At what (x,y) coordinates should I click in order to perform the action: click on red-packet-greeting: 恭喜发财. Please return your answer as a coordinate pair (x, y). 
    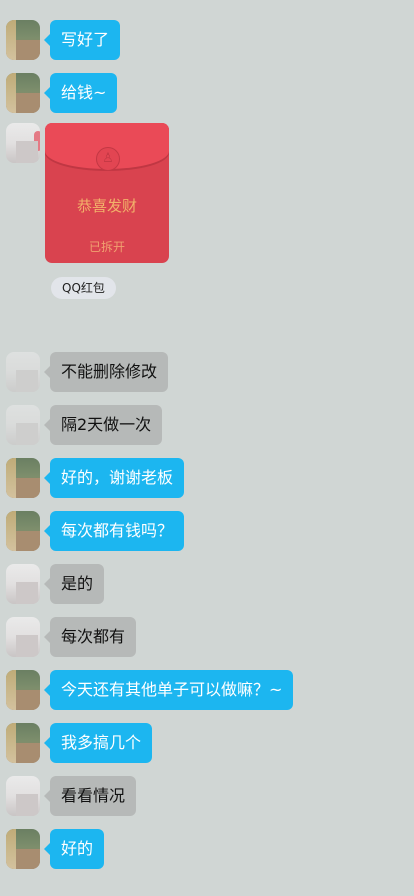
    Looking at the image, I should click on (106, 206).